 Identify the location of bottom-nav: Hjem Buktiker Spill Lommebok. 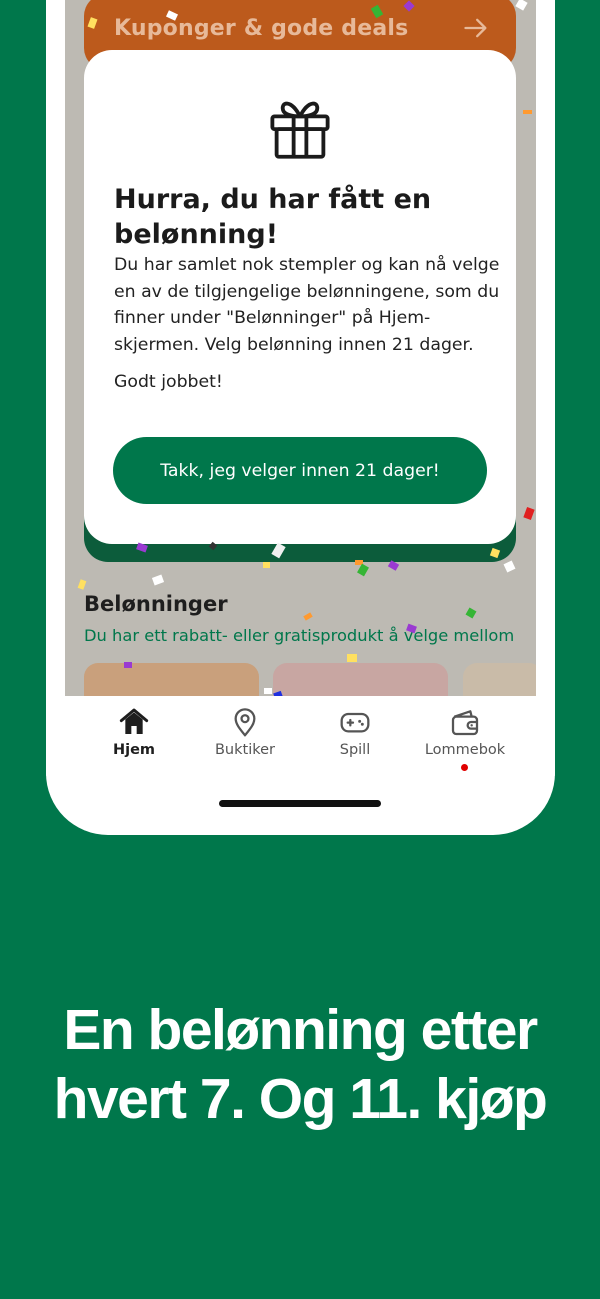
(300, 736).